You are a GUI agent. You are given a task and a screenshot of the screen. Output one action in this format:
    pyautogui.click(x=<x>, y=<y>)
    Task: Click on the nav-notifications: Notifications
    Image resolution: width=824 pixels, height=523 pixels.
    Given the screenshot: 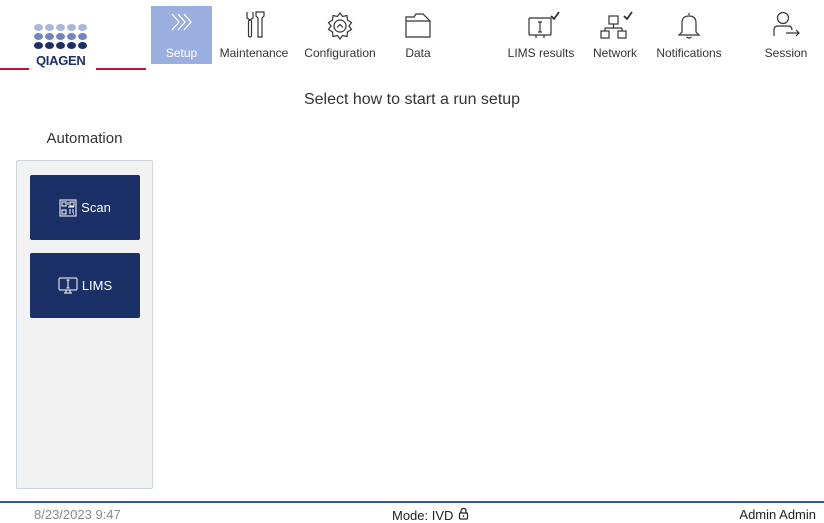 What is the action you would take?
    pyautogui.click(x=689, y=35)
    